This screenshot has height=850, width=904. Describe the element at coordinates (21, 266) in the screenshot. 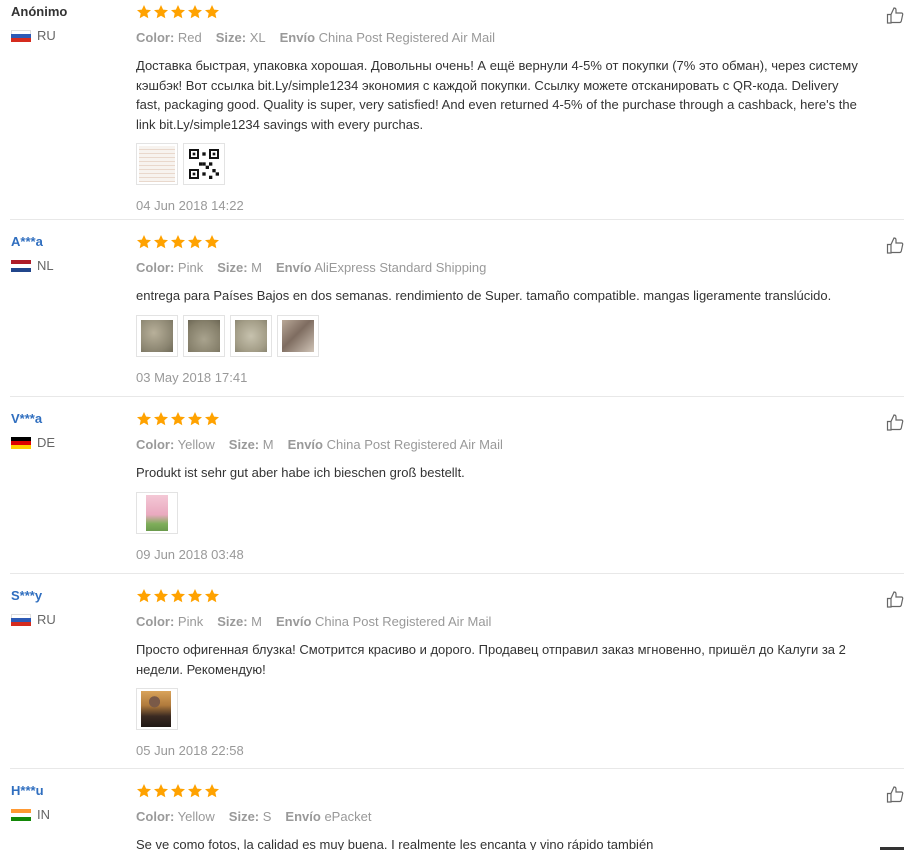

I see `flag-nl-icon` at that location.